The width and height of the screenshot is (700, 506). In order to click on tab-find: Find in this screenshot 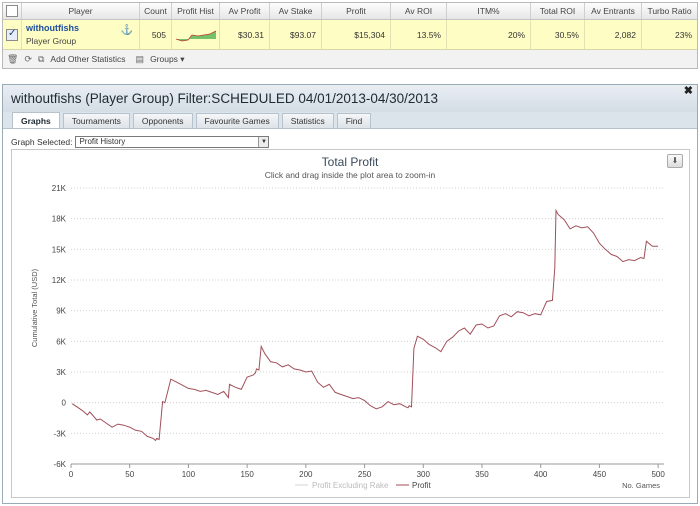, I will do `click(354, 120)`.